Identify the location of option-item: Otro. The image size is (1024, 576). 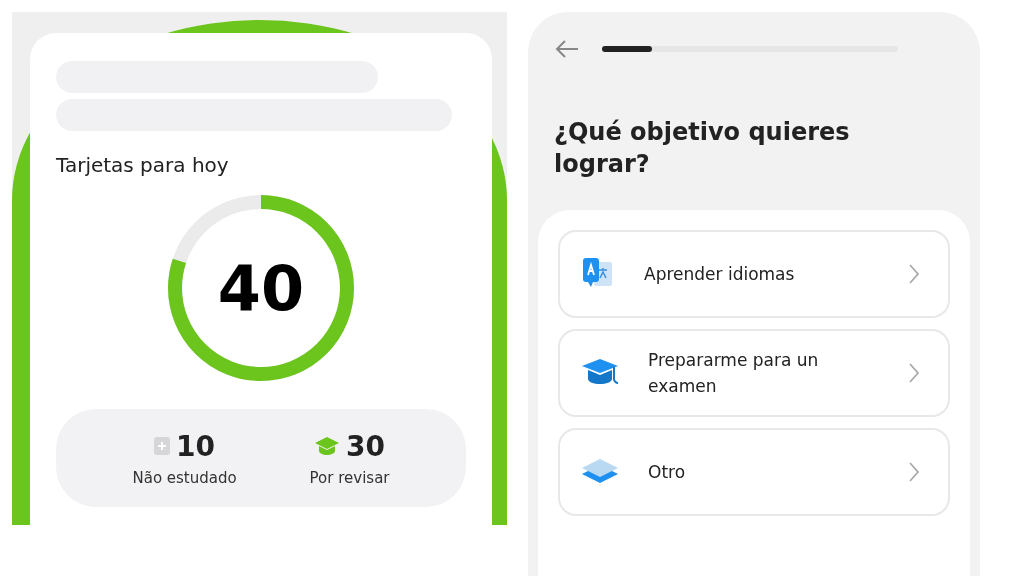
(754, 472).